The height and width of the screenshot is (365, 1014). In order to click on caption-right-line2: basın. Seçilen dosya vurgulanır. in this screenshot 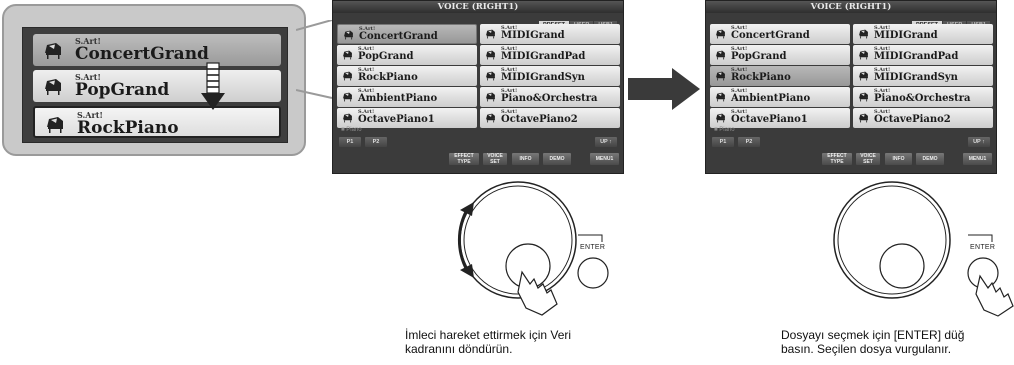, I will do `click(866, 349)`.